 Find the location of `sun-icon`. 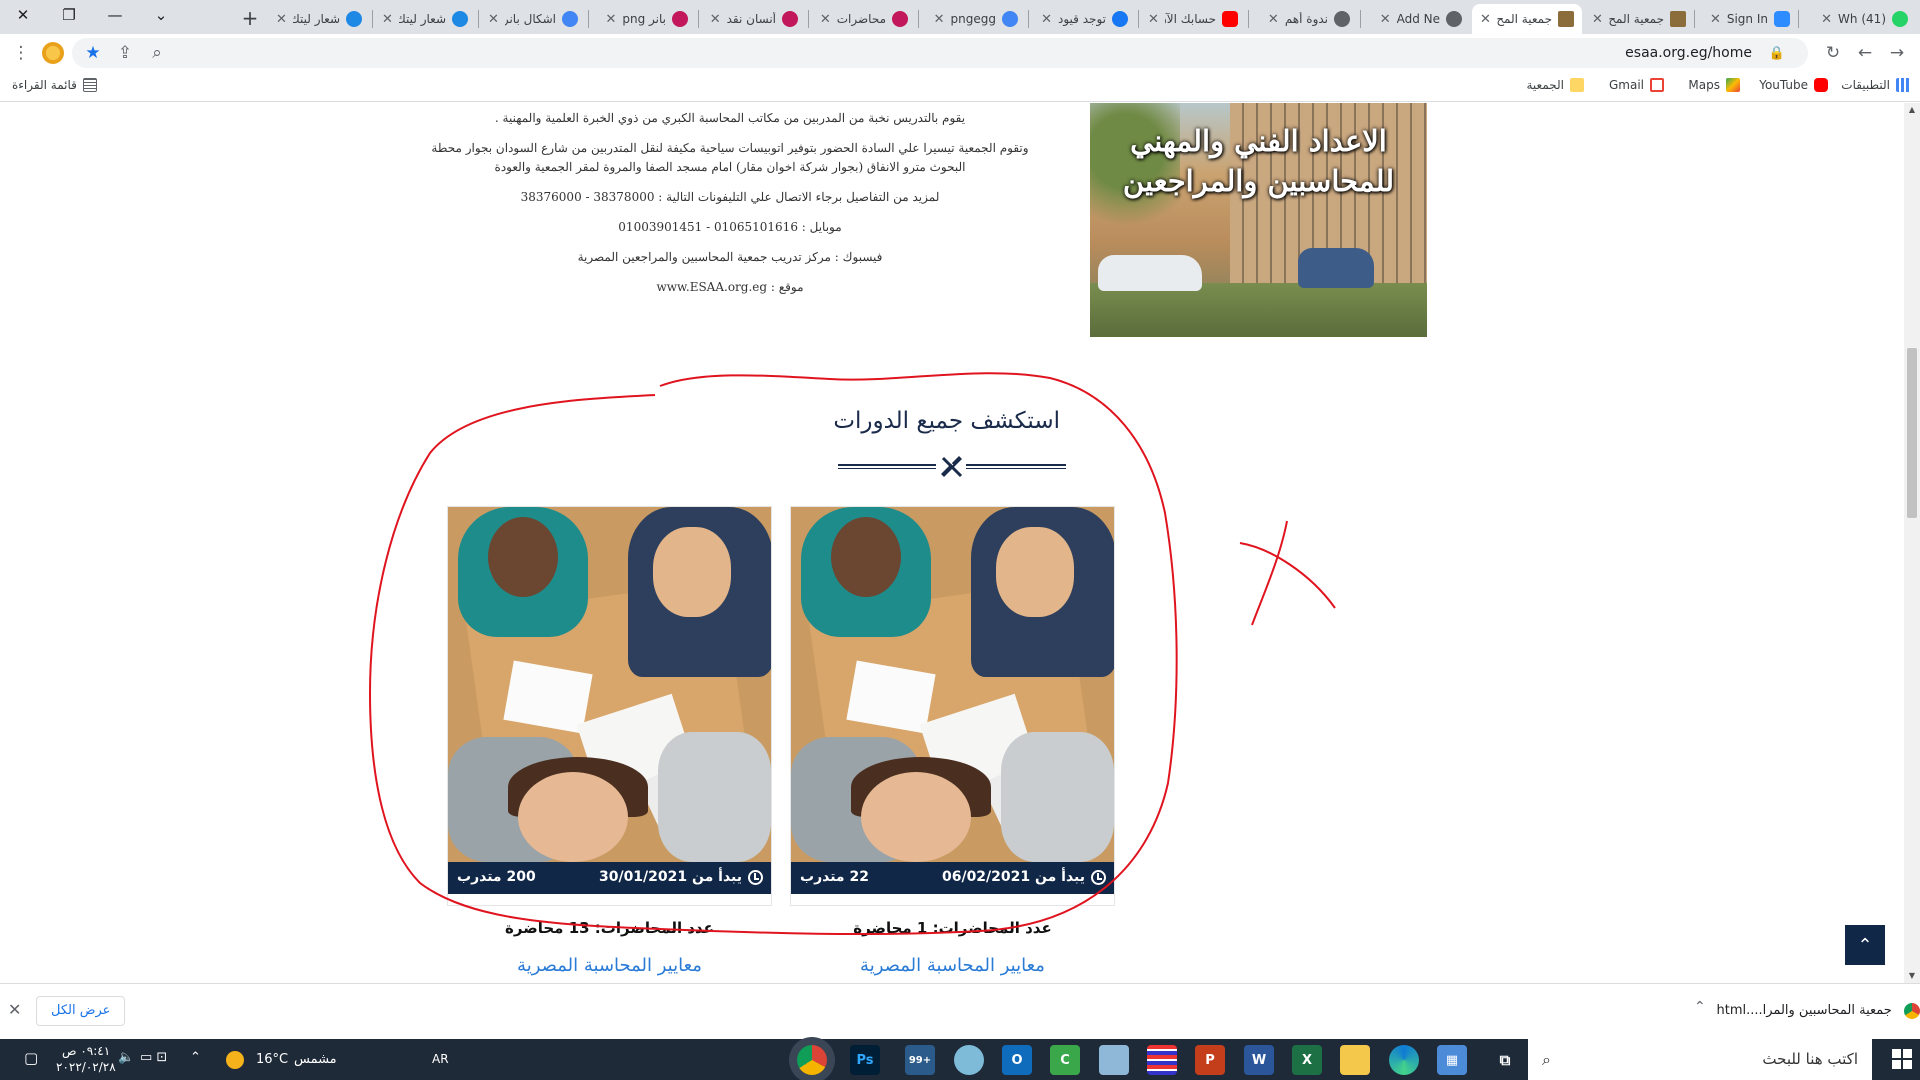

sun-icon is located at coordinates (235, 1060).